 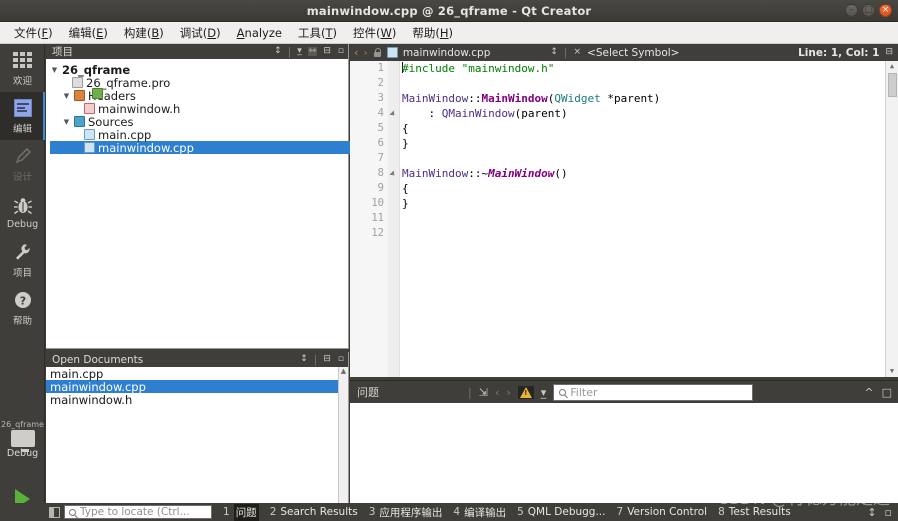 What do you see at coordinates (317, 33) in the screenshot?
I see `menu-tools: 工具(T)` at bounding box center [317, 33].